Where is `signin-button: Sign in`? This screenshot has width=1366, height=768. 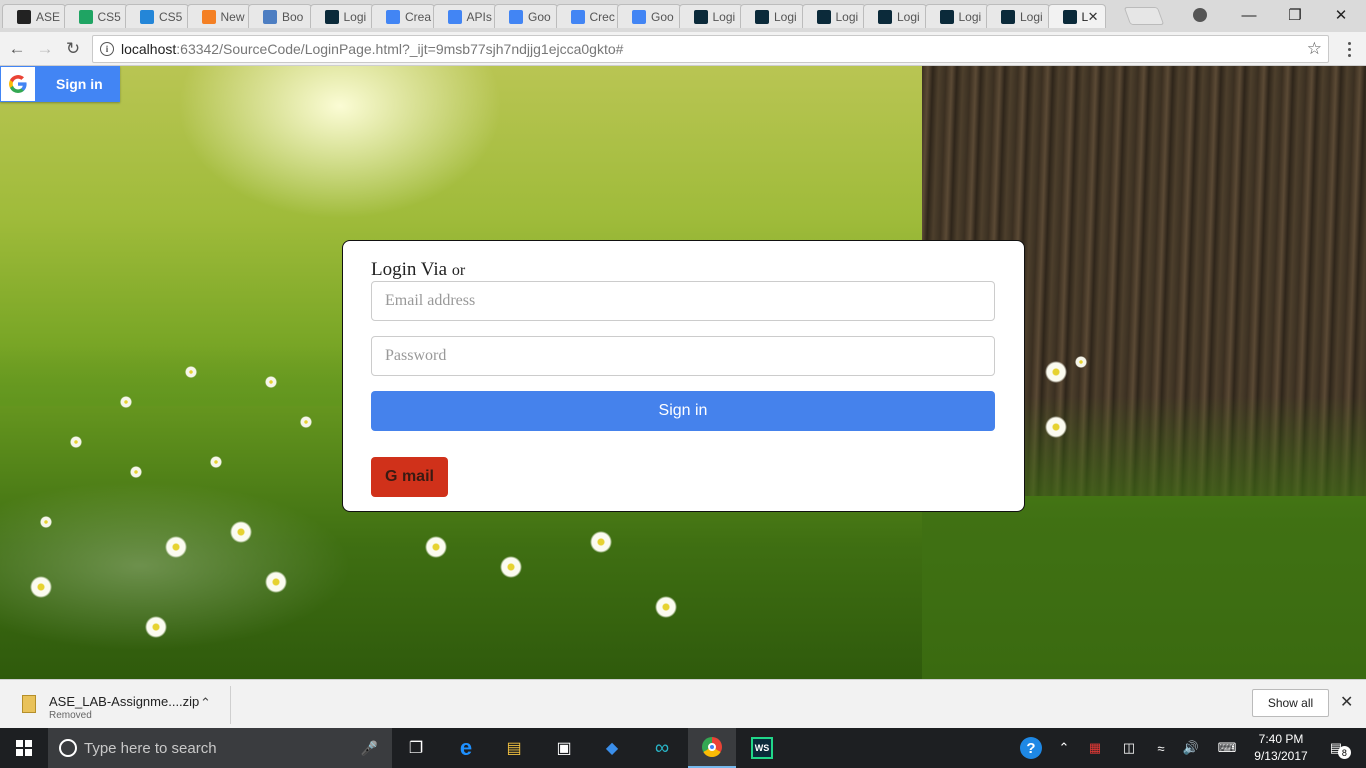 signin-button: Sign in is located at coordinates (683, 411).